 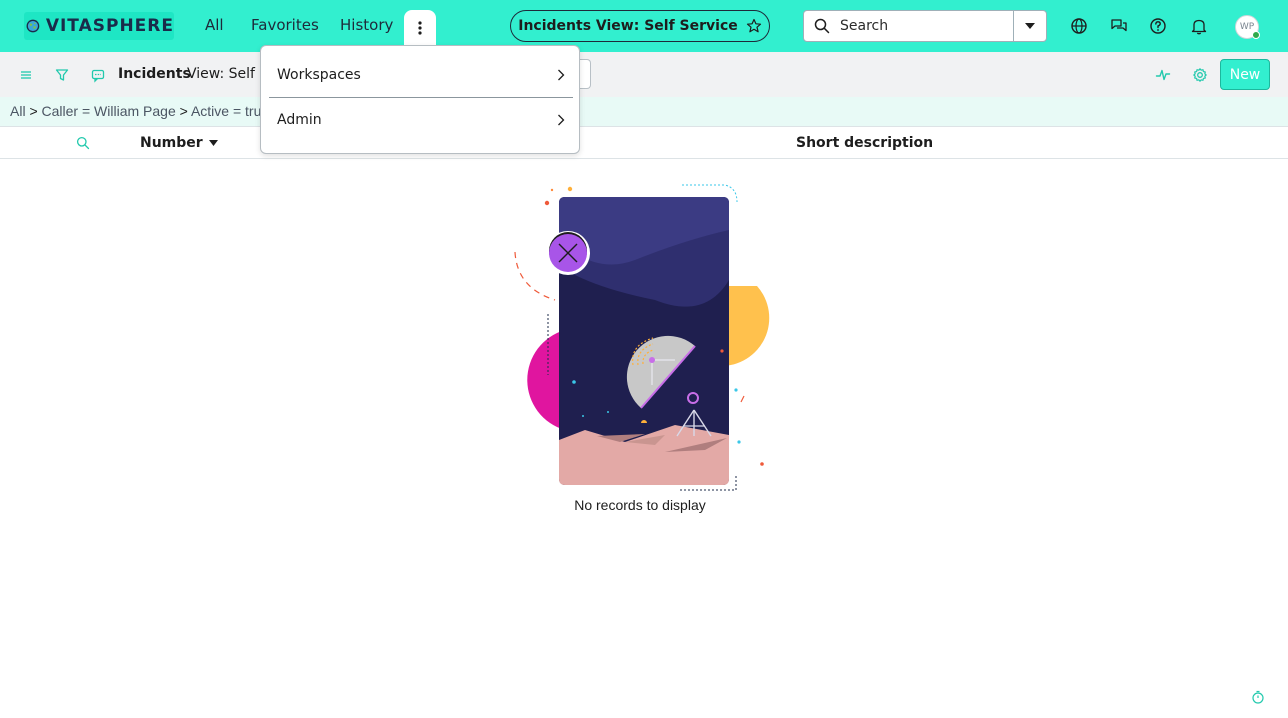 I want to click on breadcrumb-item-all: All, so click(x=18, y=111).